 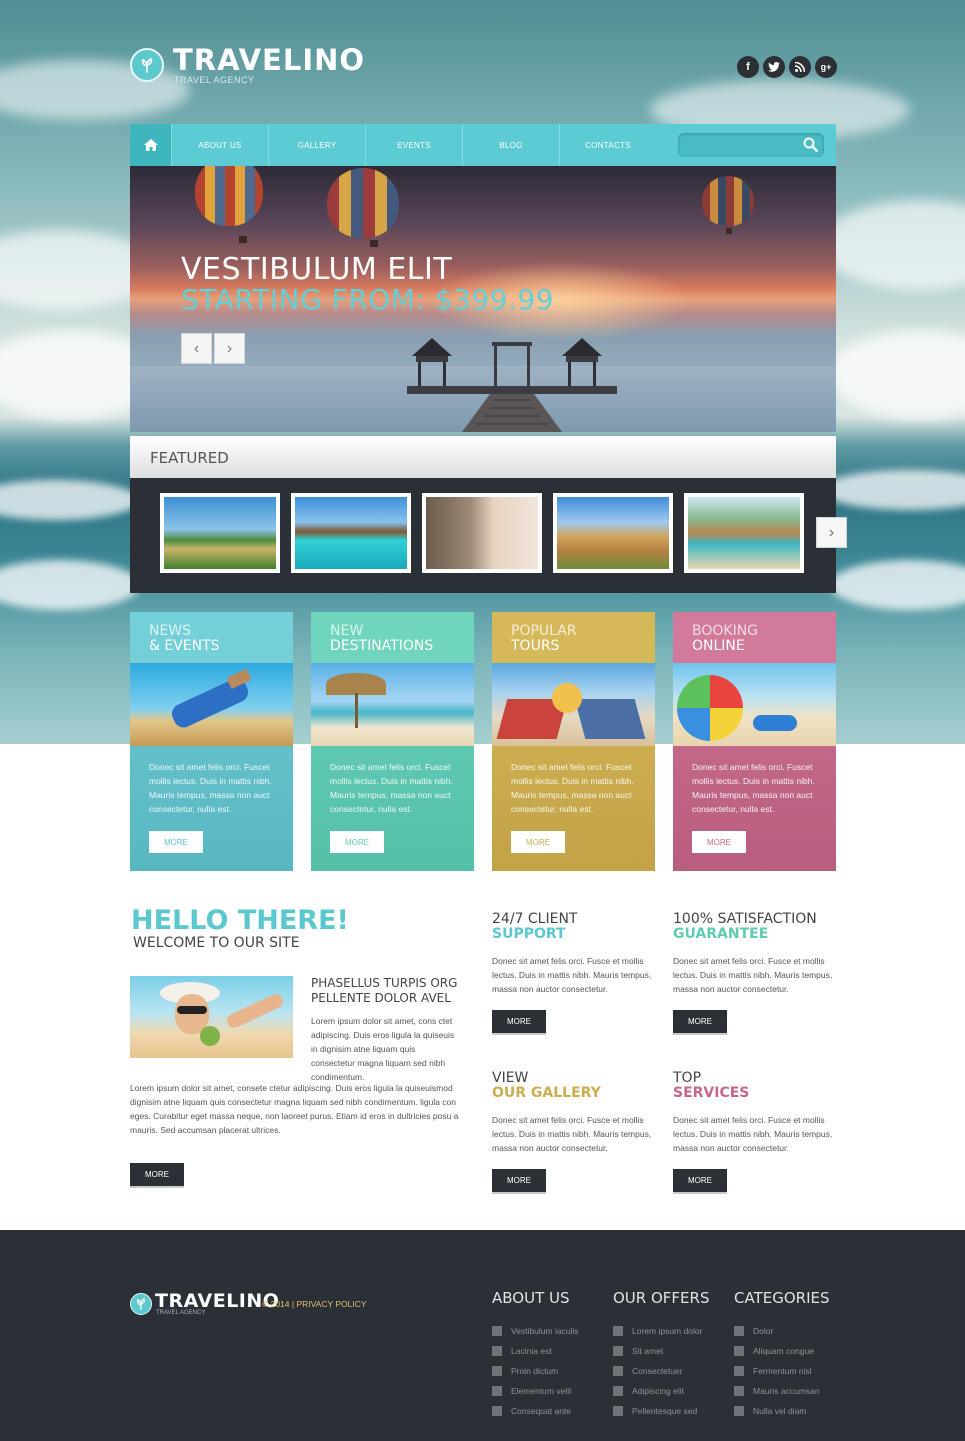 I want to click on hello-heading: PHASELLUS TURPIS ORG PELLENTE DOLOR AVEL, so click(x=384, y=991).